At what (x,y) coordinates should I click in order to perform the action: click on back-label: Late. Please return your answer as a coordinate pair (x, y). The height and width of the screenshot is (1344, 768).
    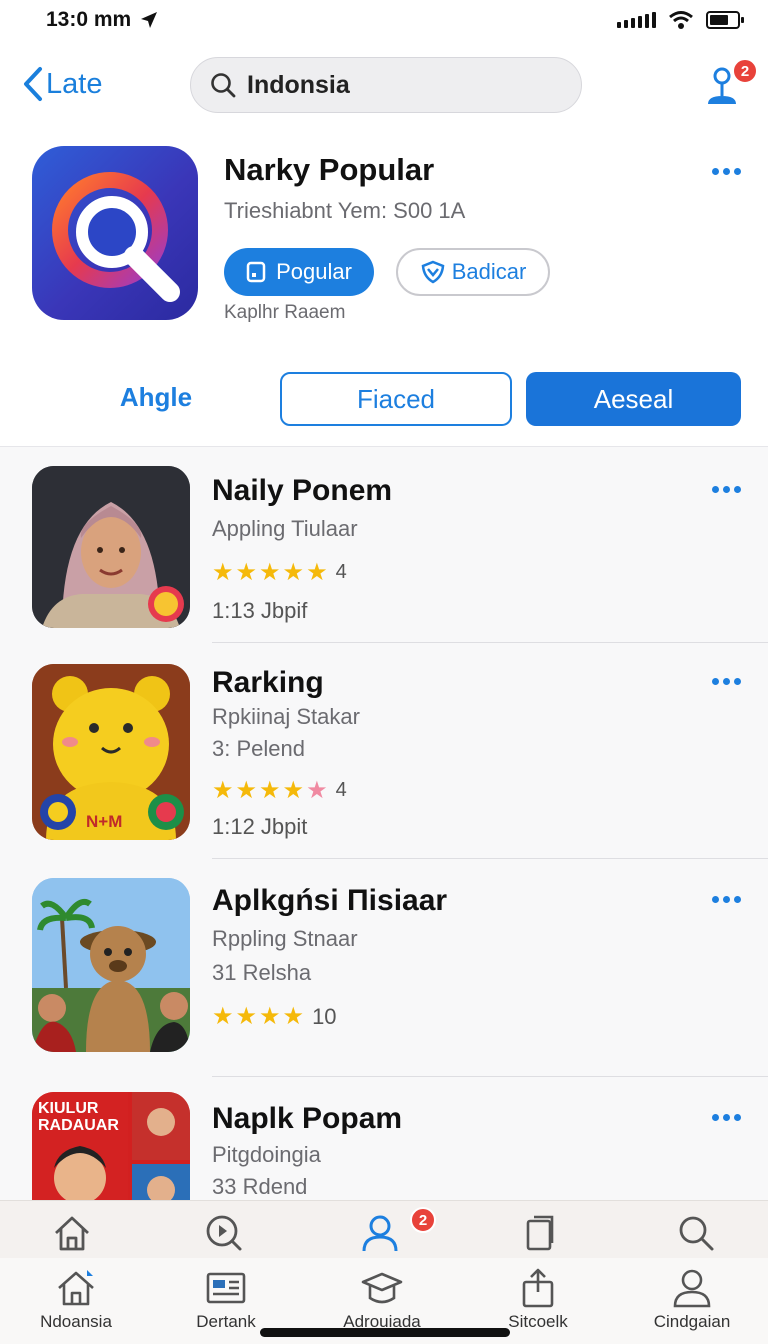
    Looking at the image, I should click on (74, 83).